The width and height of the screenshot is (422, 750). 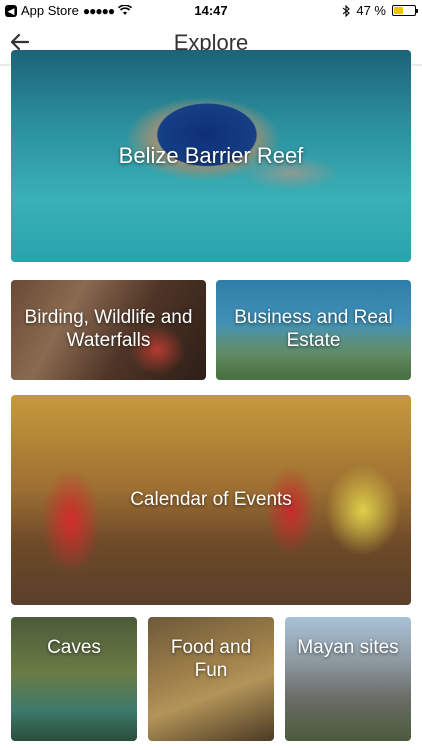 What do you see at coordinates (211, 659) in the screenshot?
I see `tile-label: Food and Fun` at bounding box center [211, 659].